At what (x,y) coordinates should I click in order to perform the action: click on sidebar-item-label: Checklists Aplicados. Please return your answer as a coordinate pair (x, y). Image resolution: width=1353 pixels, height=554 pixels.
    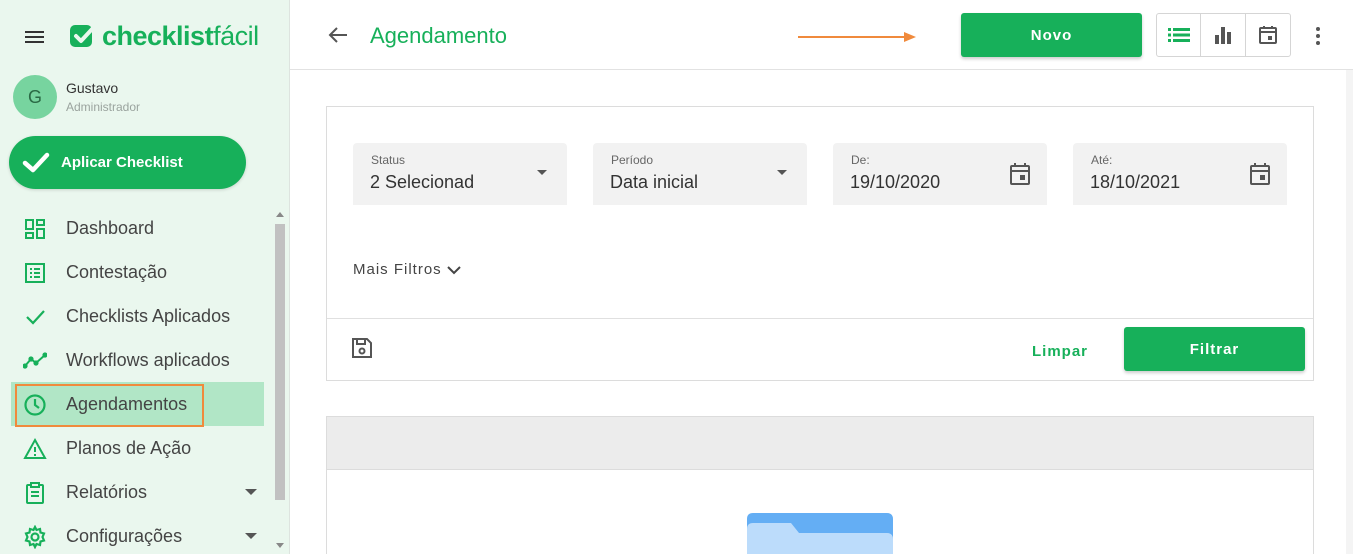
    Looking at the image, I should click on (148, 315).